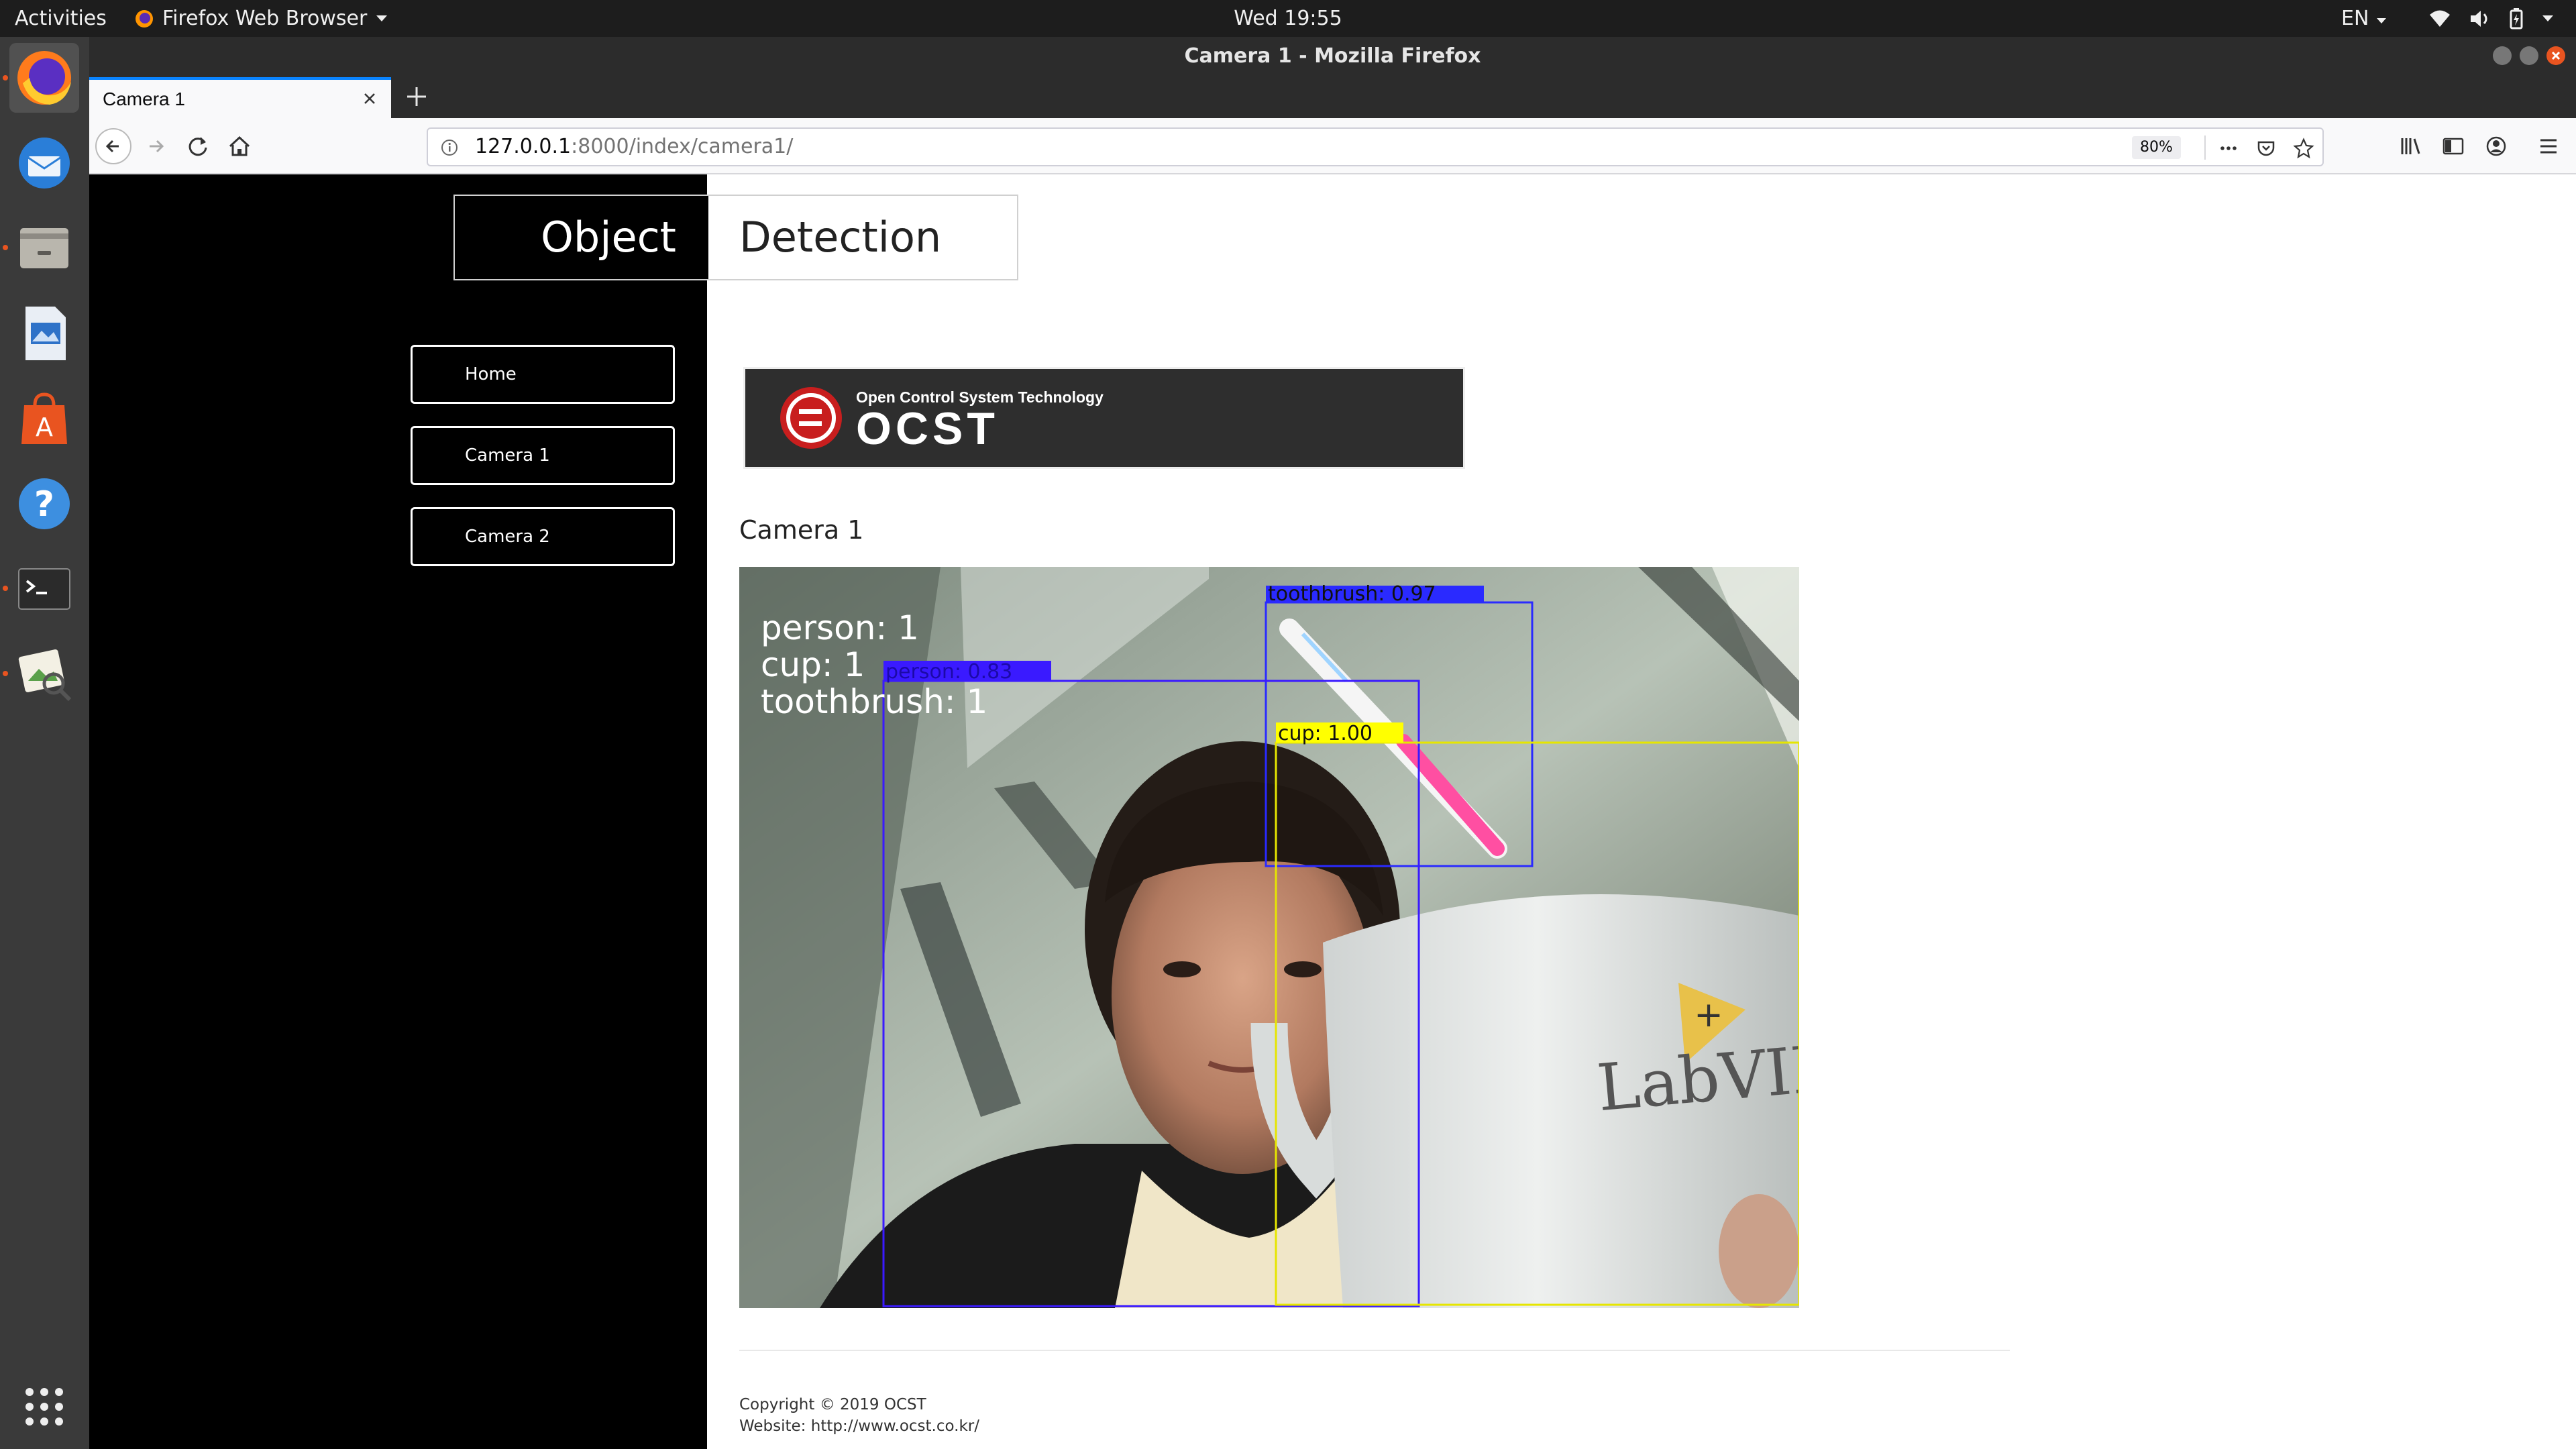  I want to click on header-title-left: Object, so click(581, 237).